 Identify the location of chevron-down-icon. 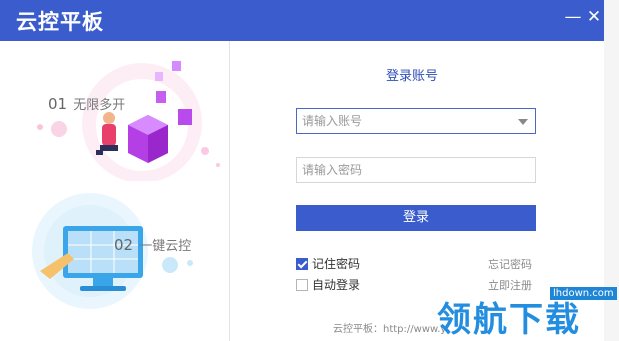
(523, 122).